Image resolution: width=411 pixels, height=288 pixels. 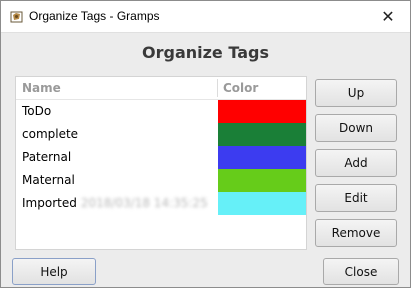 I want to click on remove-button: Remove, so click(x=356, y=233).